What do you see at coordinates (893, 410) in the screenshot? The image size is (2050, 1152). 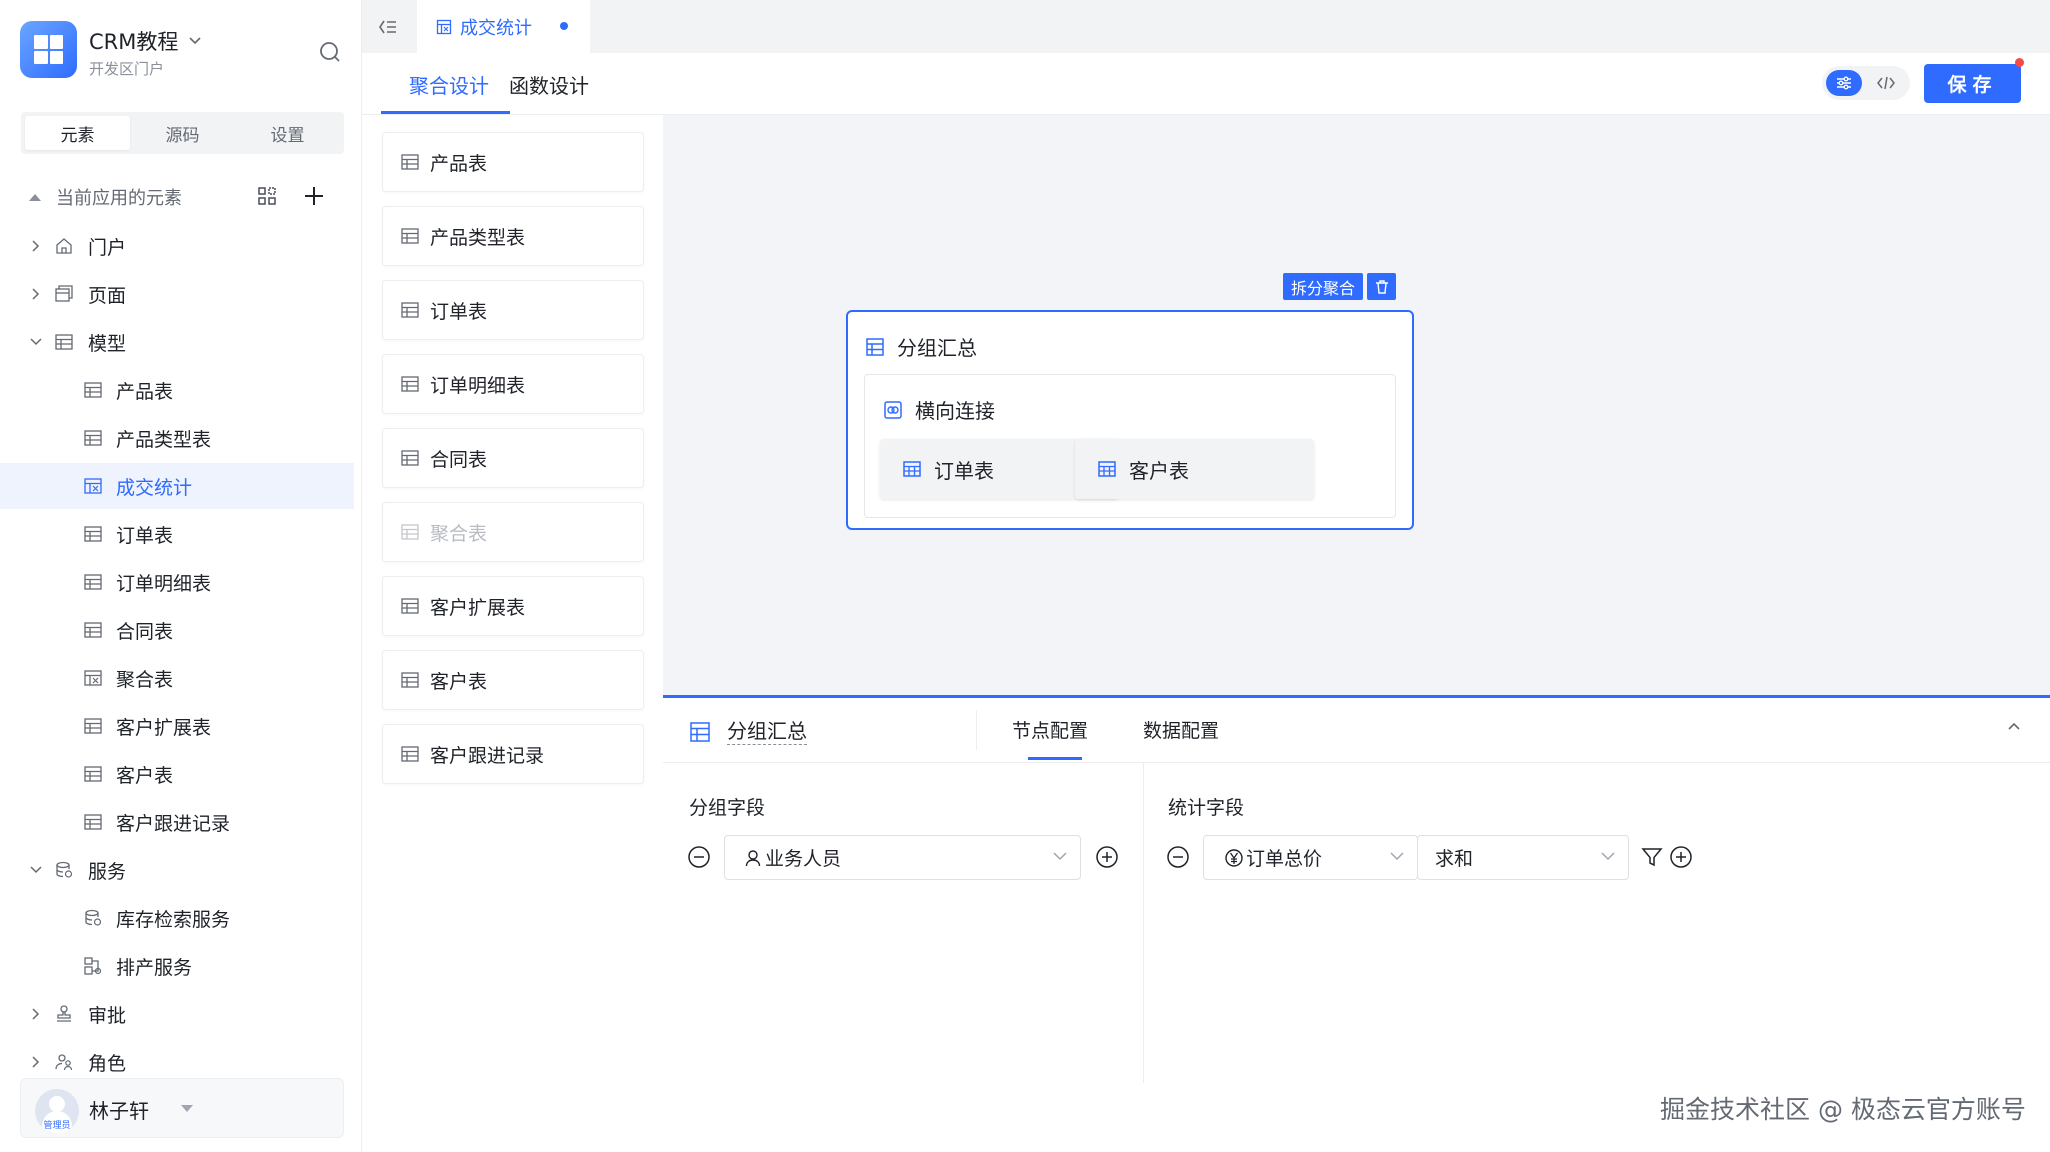 I see `join-icon` at bounding box center [893, 410].